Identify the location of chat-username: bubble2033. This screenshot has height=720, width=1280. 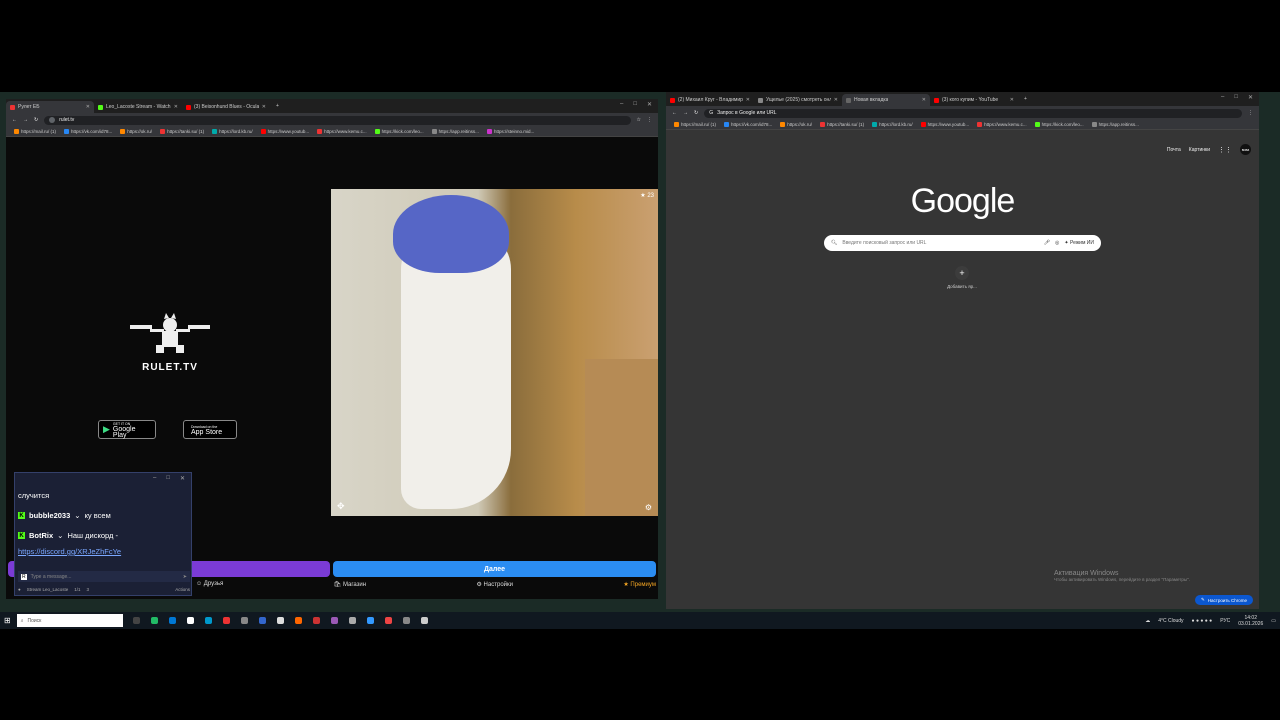
(49, 515).